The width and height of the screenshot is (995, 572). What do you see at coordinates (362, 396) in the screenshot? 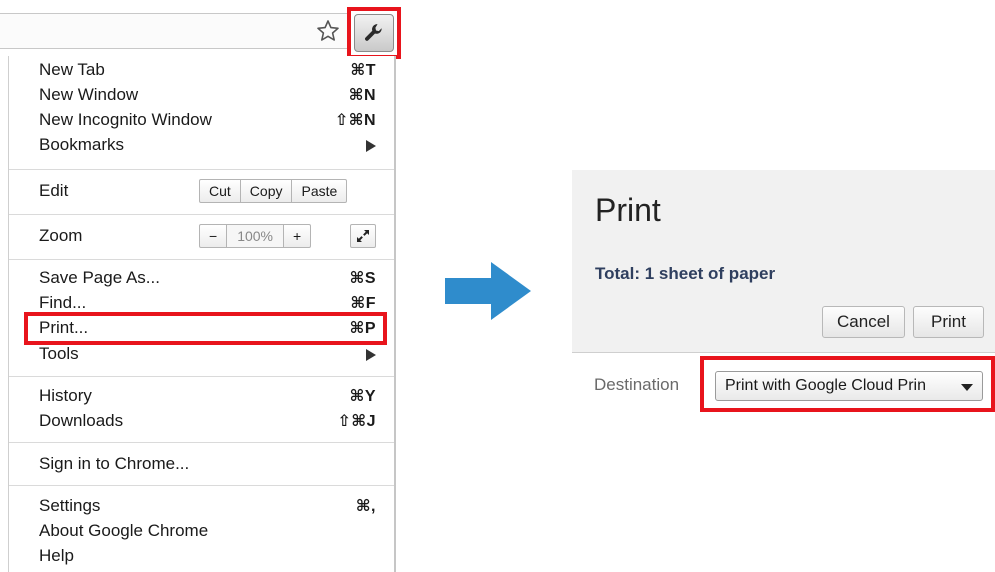
I see `shortcut-history: ⌘Y` at bounding box center [362, 396].